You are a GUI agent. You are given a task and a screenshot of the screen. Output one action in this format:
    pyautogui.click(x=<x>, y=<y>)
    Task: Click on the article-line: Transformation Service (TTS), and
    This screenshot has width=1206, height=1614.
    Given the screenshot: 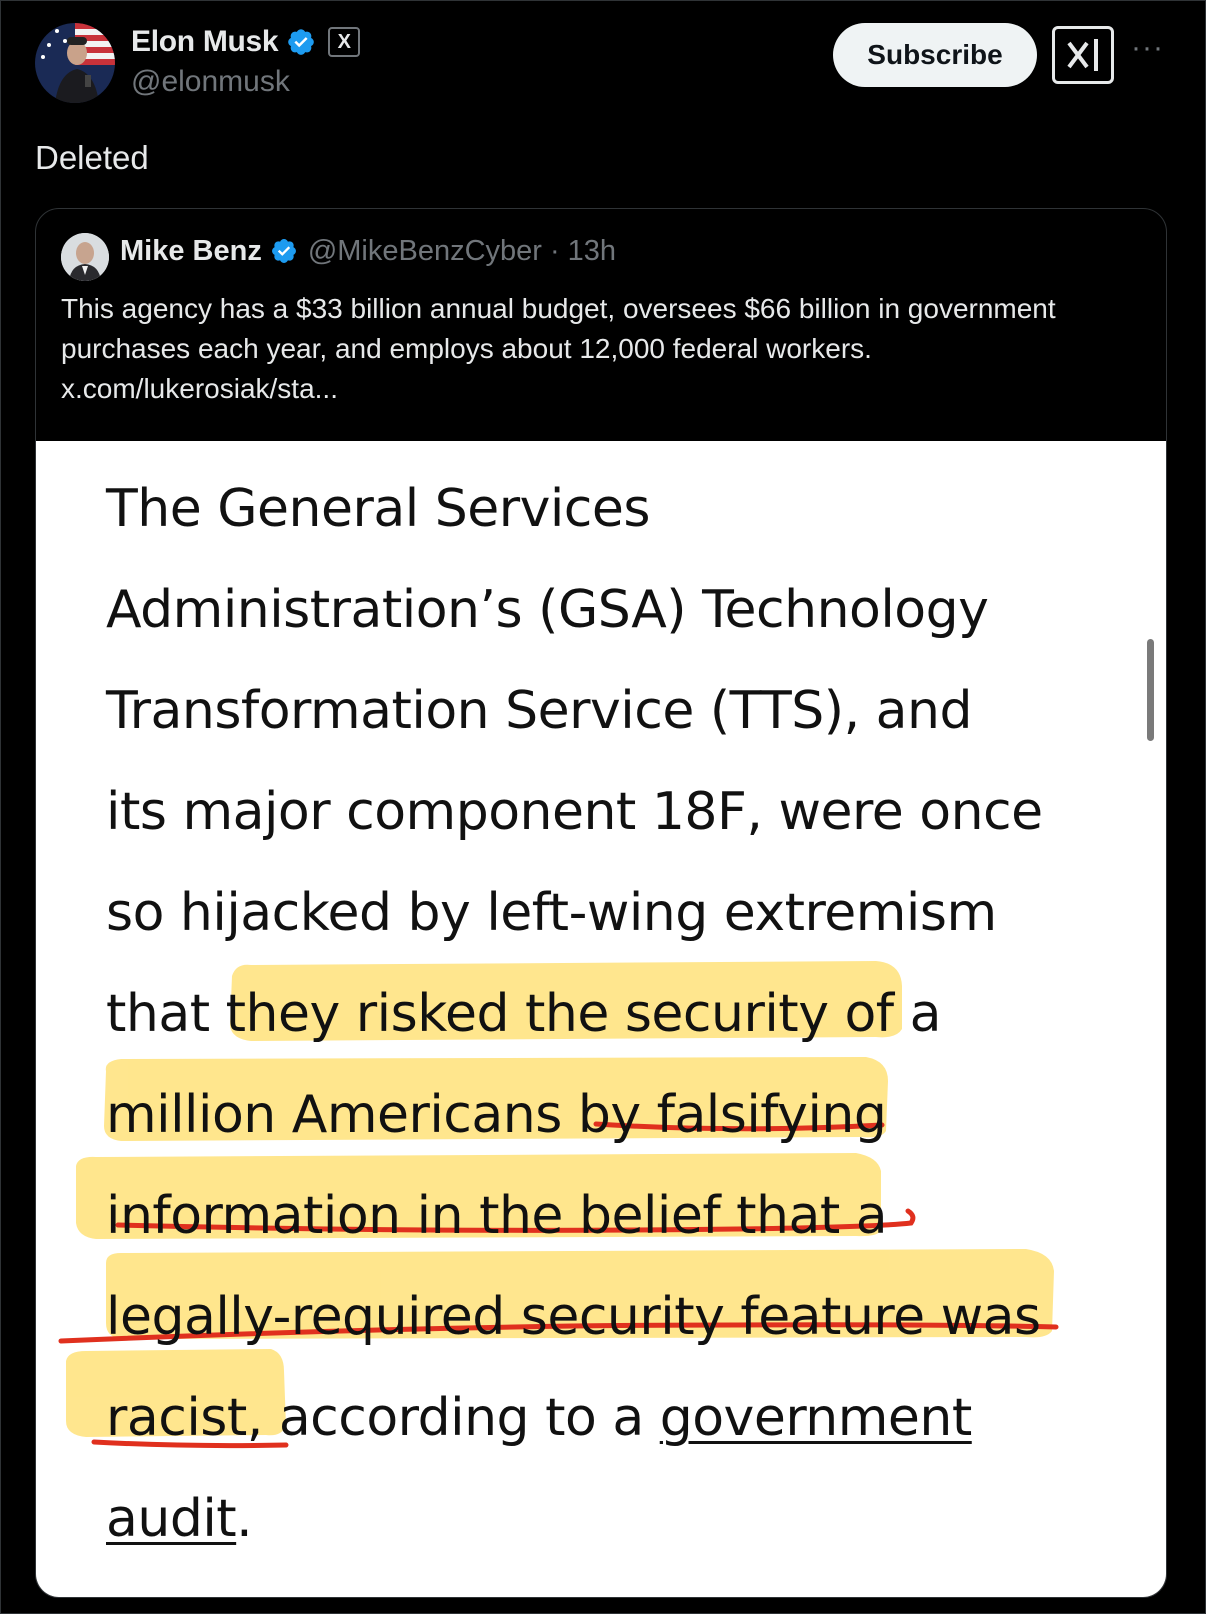 What is the action you would take?
    pyautogui.click(x=539, y=711)
    